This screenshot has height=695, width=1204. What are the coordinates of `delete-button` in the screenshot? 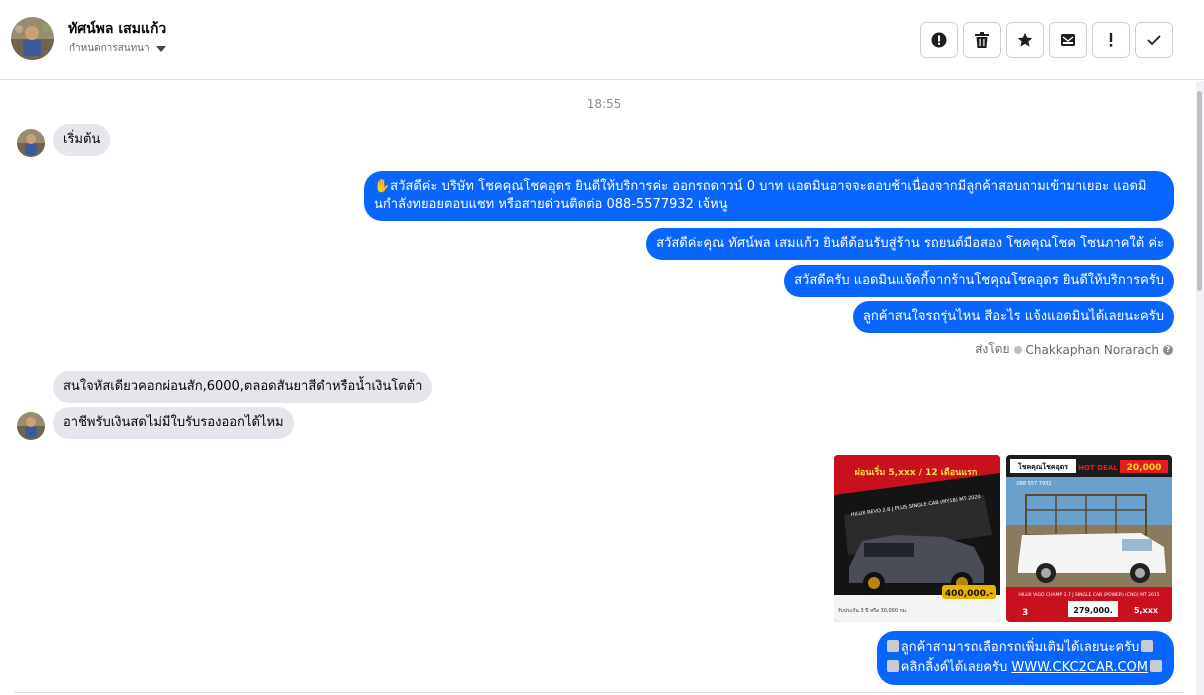 It's located at (982, 40).